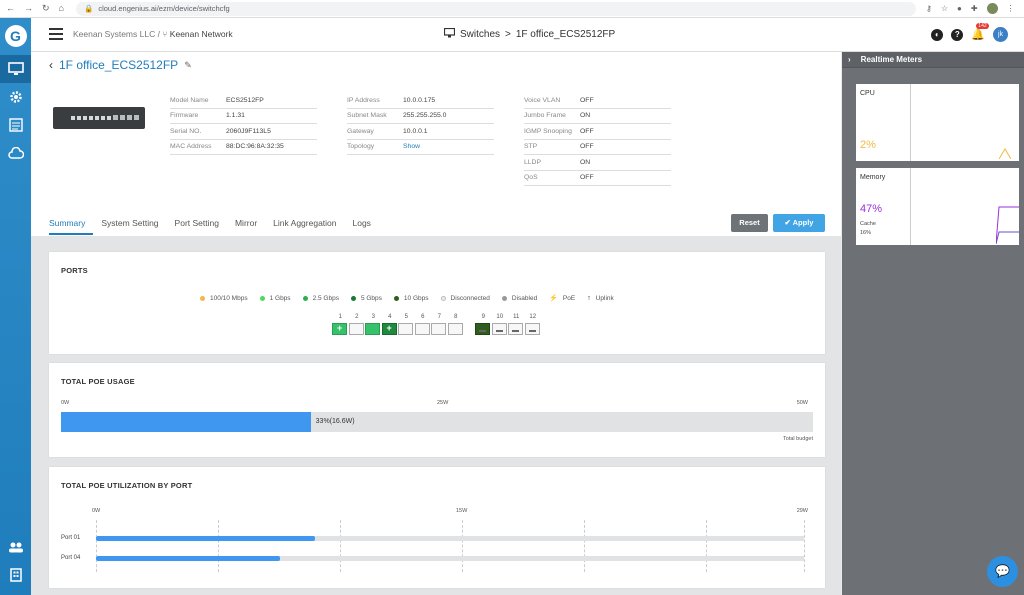 Image resolution: width=1024 pixels, height=595 pixels. Describe the element at coordinates (974, 8) in the screenshot. I see `puzzle-icon: ✚` at that location.